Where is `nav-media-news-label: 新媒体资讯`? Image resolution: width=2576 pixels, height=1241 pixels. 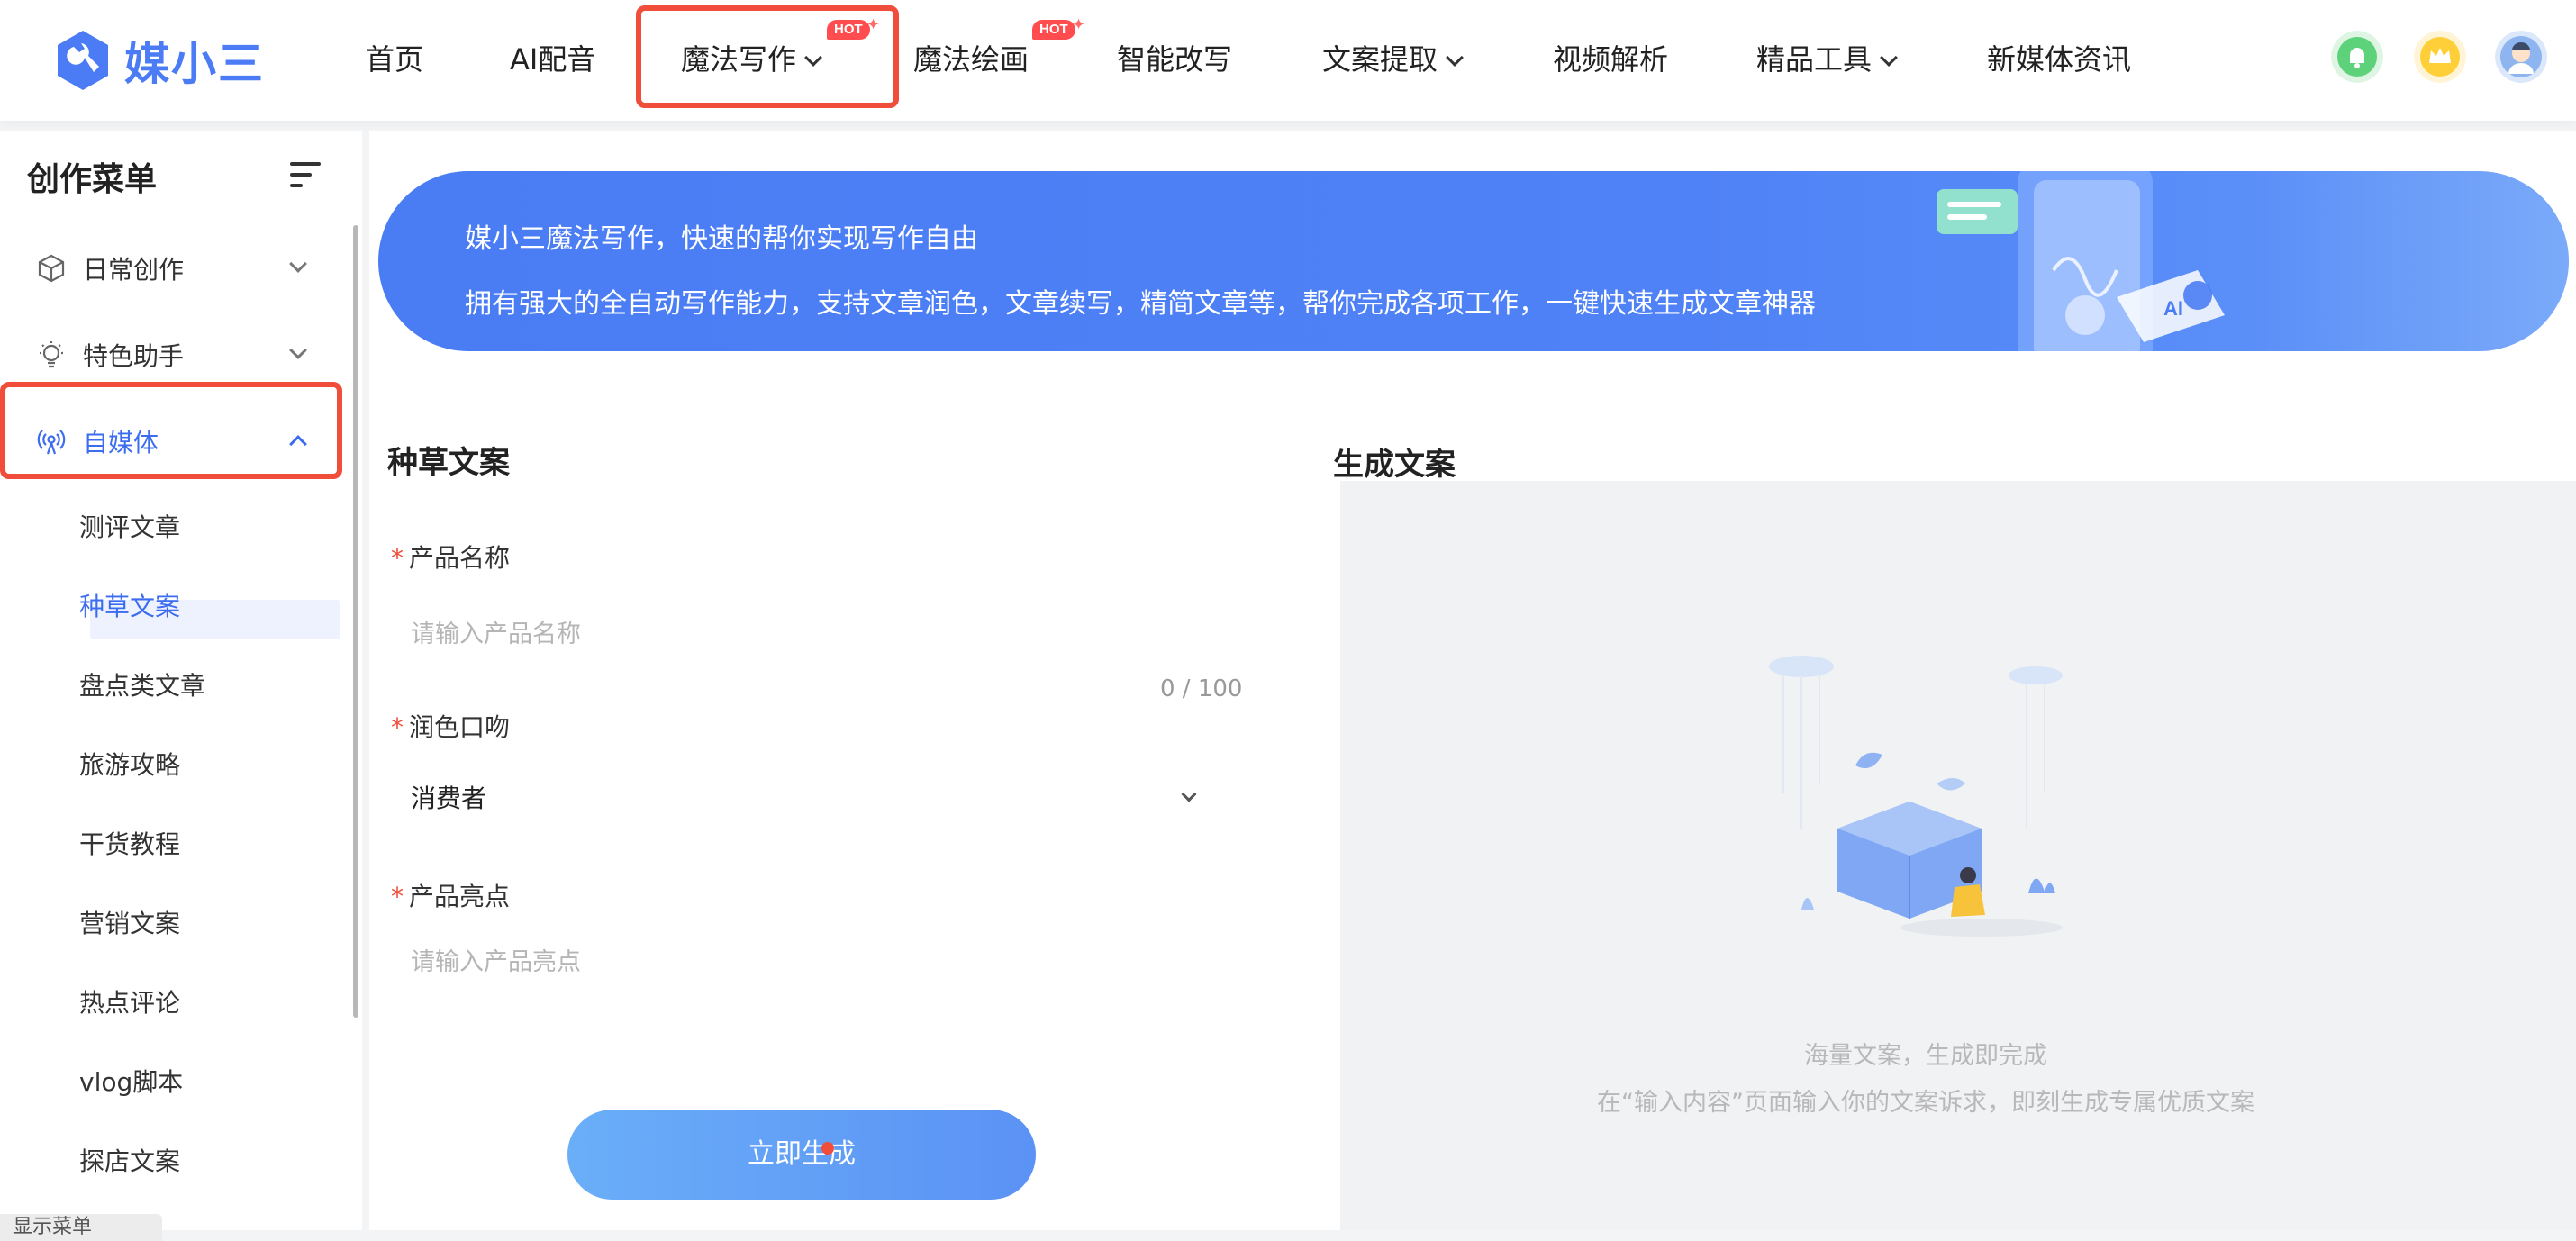 nav-media-news-label: 新媒体资讯 is located at coordinates (2059, 59).